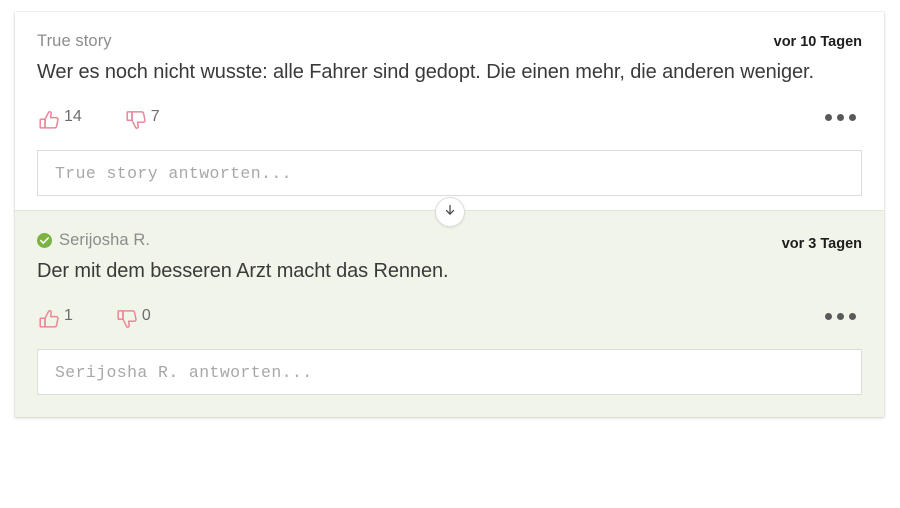 This screenshot has width=900, height=508. I want to click on comment-actions: 1 0, so click(449, 320).